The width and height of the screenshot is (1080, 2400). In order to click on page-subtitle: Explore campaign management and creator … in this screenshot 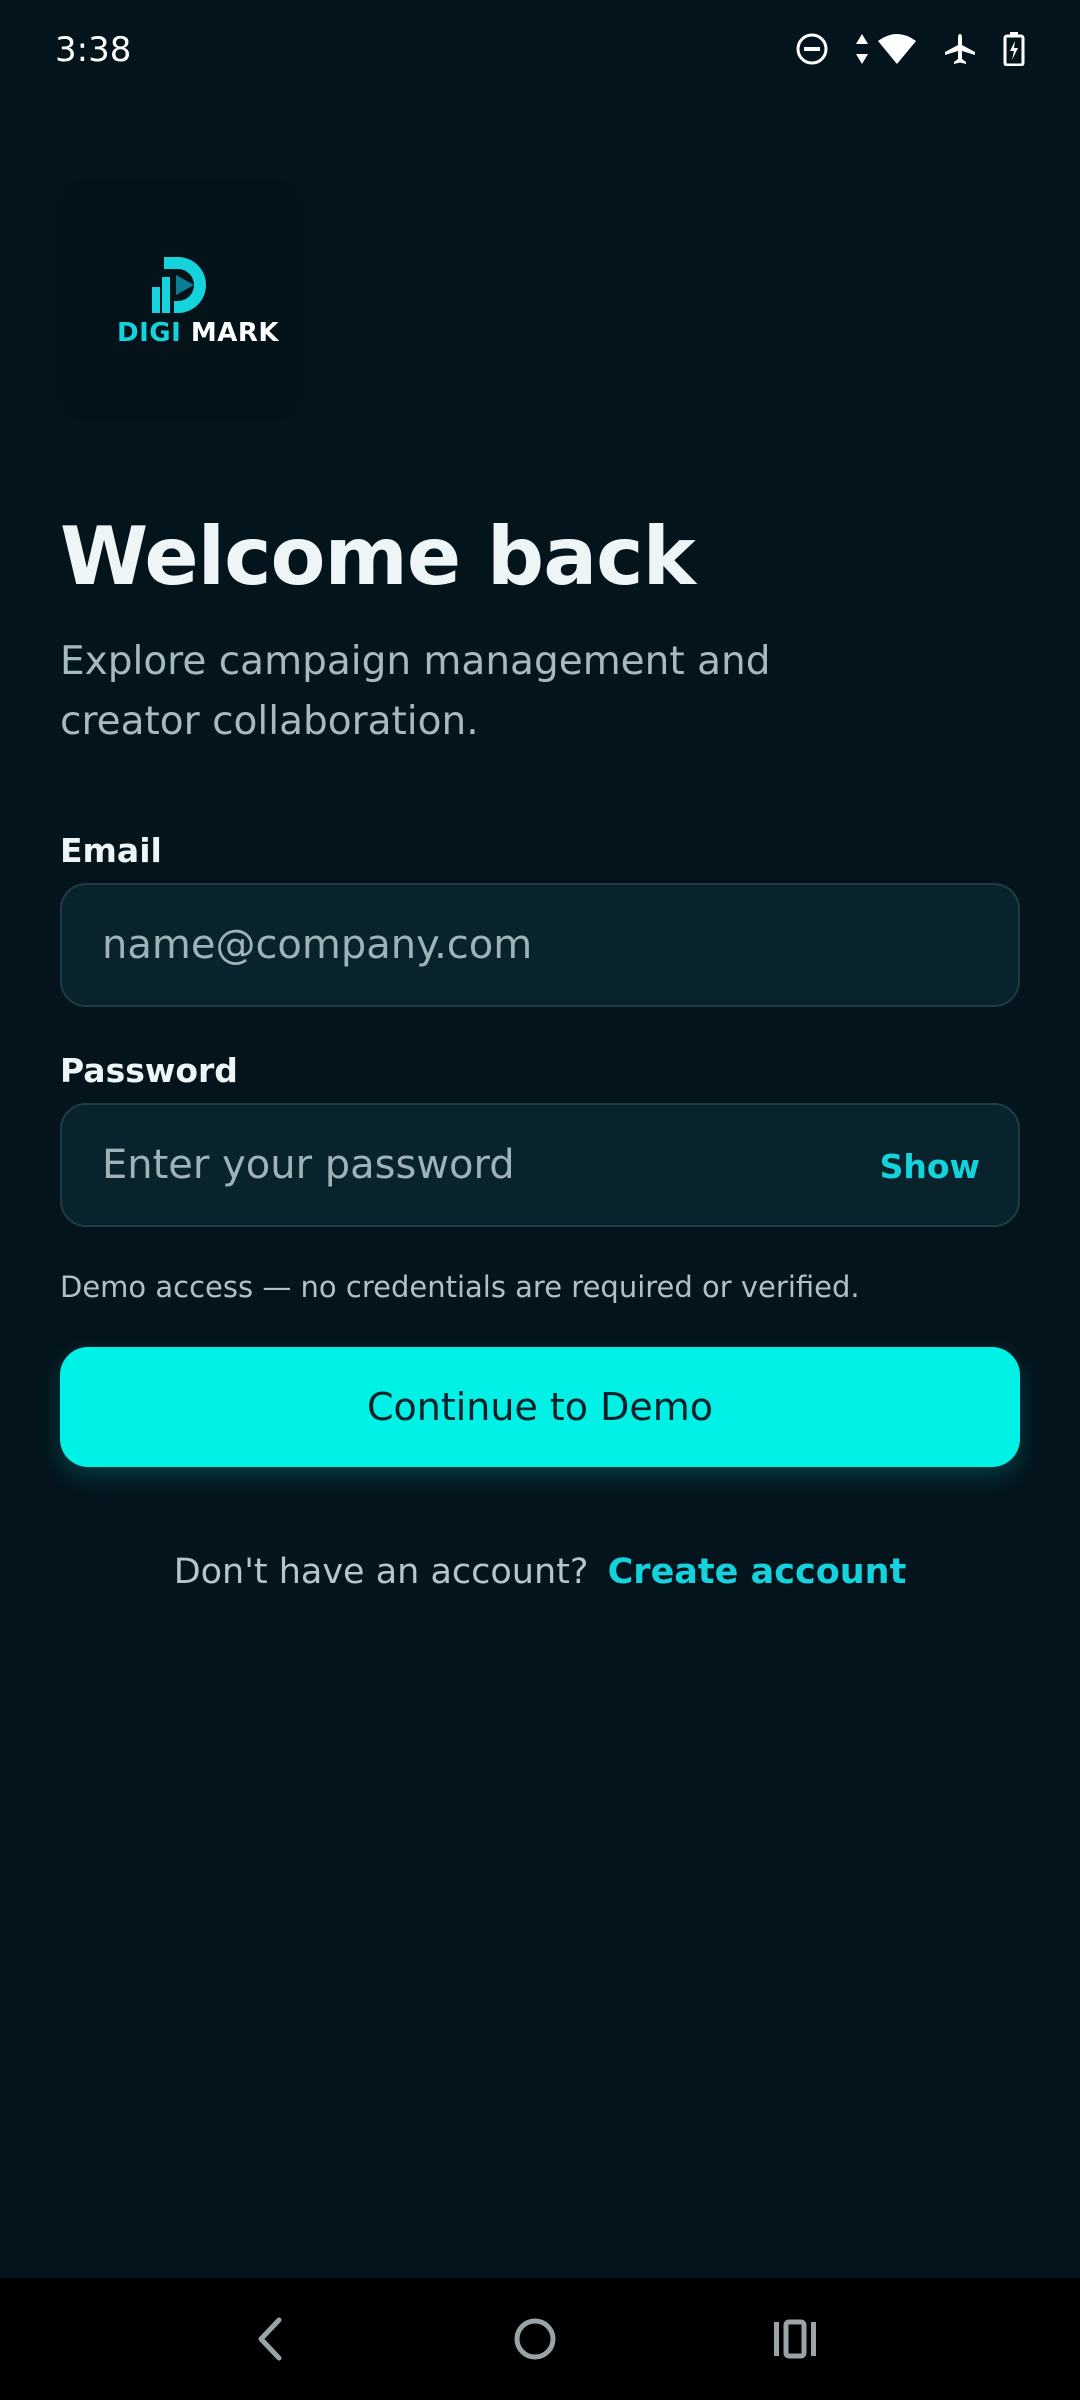, I will do `click(415, 691)`.